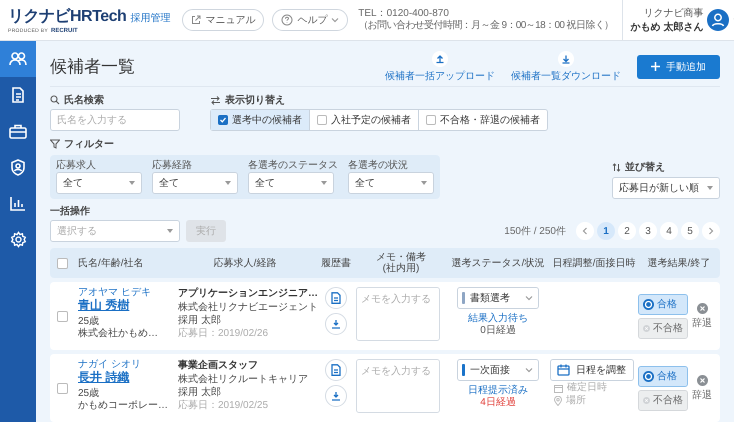  Describe the element at coordinates (89, 322) in the screenshot. I see `candidate-age: 25歳` at that location.